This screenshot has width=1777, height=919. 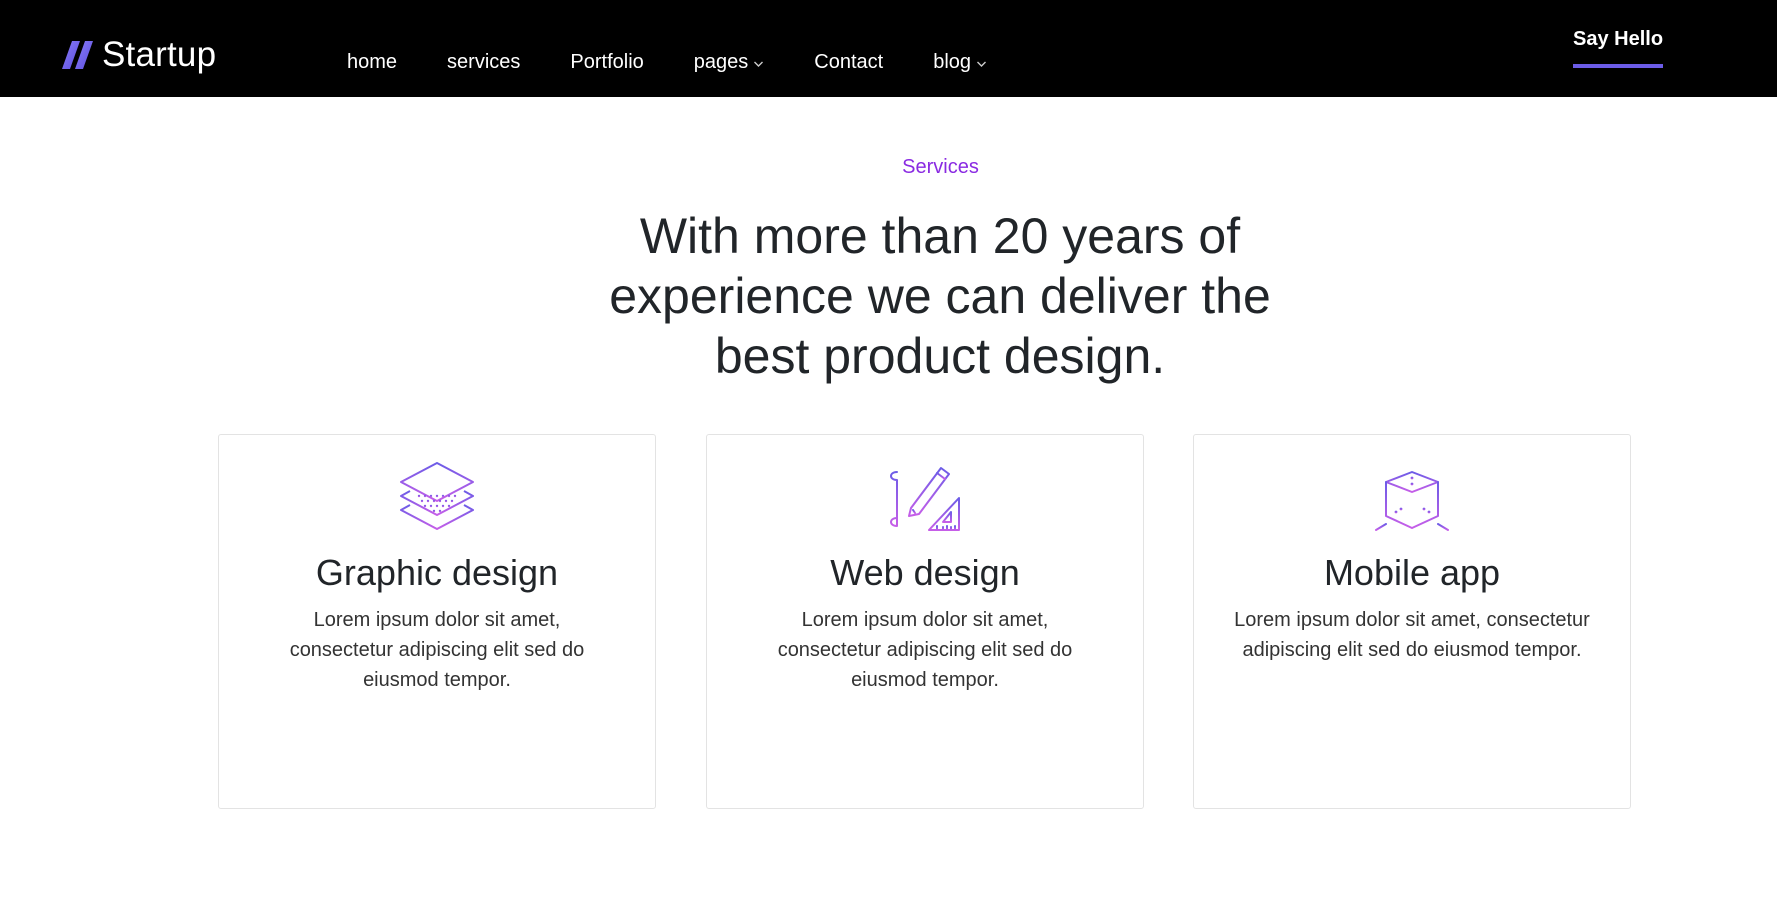 I want to click on nav-item-services: services, so click(x=483, y=62).